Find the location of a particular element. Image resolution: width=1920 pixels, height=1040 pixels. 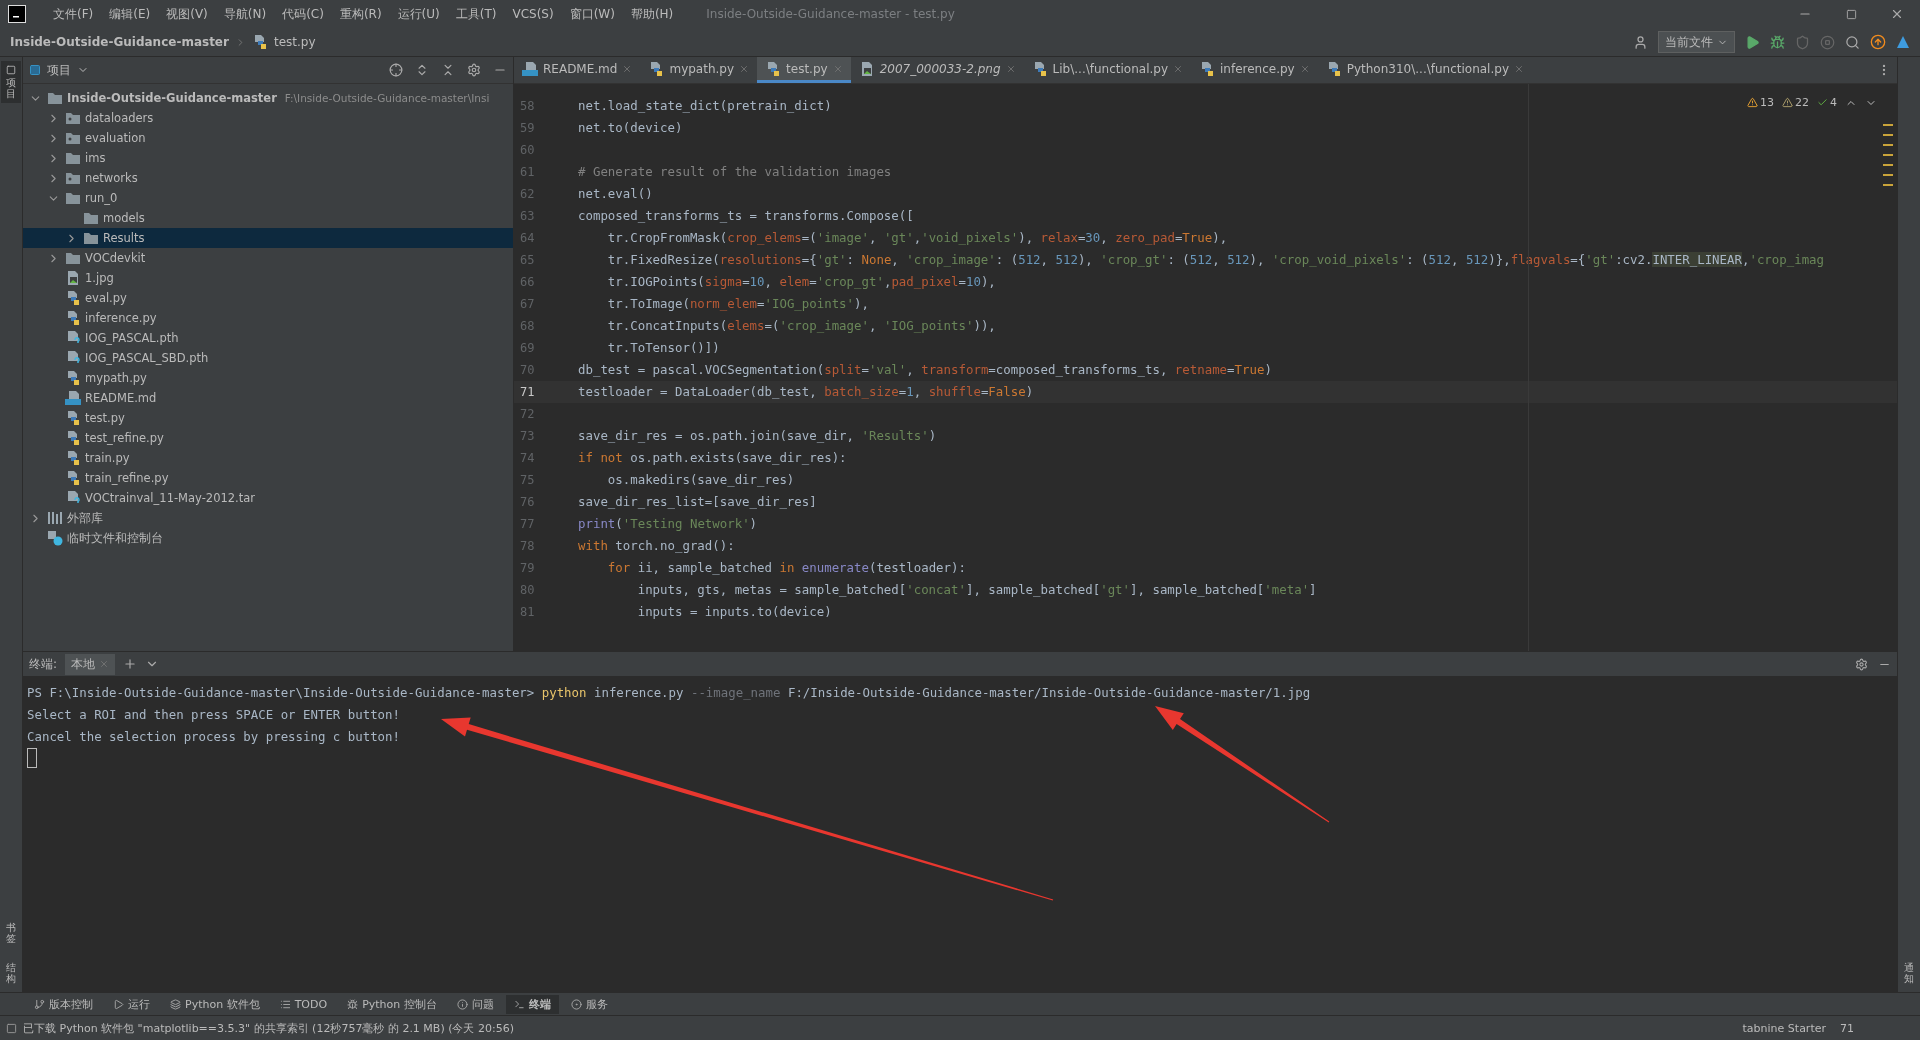

tree-item: ims is located at coordinates (268, 158).